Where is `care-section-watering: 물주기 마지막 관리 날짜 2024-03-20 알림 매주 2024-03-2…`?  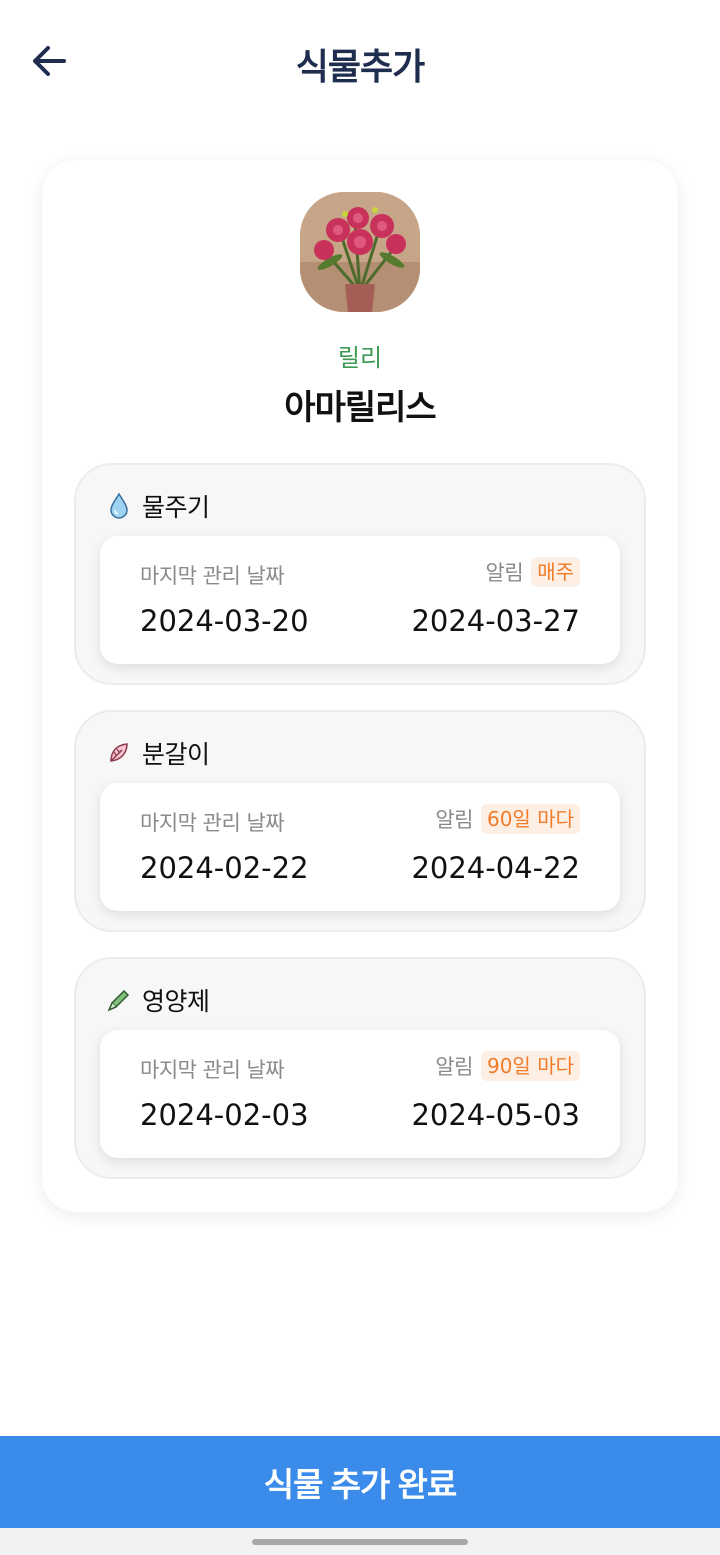
care-section-watering: 물주기 마지막 관리 날짜 2024-03-20 알림 매주 2024-03-2… is located at coordinates (360, 574).